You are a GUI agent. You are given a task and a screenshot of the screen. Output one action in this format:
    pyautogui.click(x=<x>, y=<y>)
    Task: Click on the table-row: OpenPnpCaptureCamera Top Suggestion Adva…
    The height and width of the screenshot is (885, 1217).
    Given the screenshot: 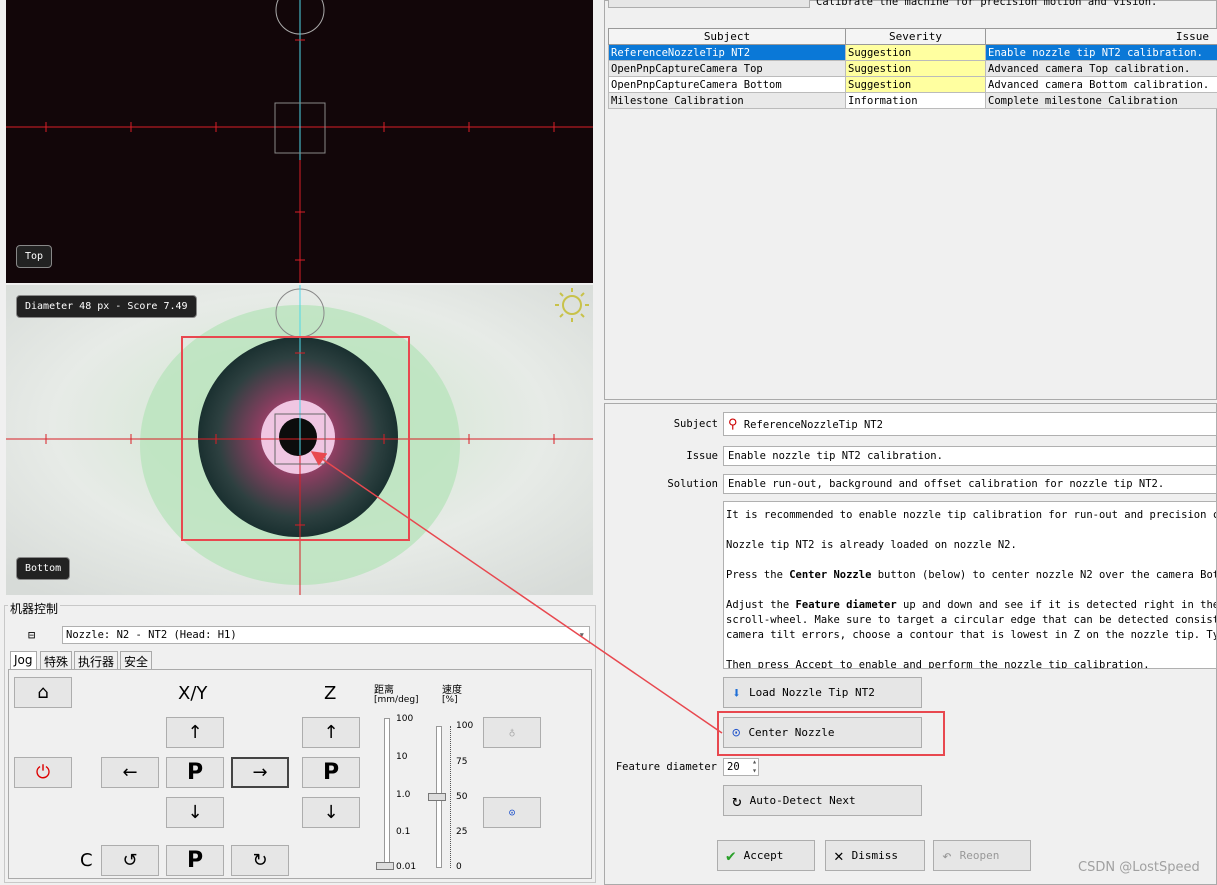 What is the action you would take?
    pyautogui.click(x=912, y=68)
    